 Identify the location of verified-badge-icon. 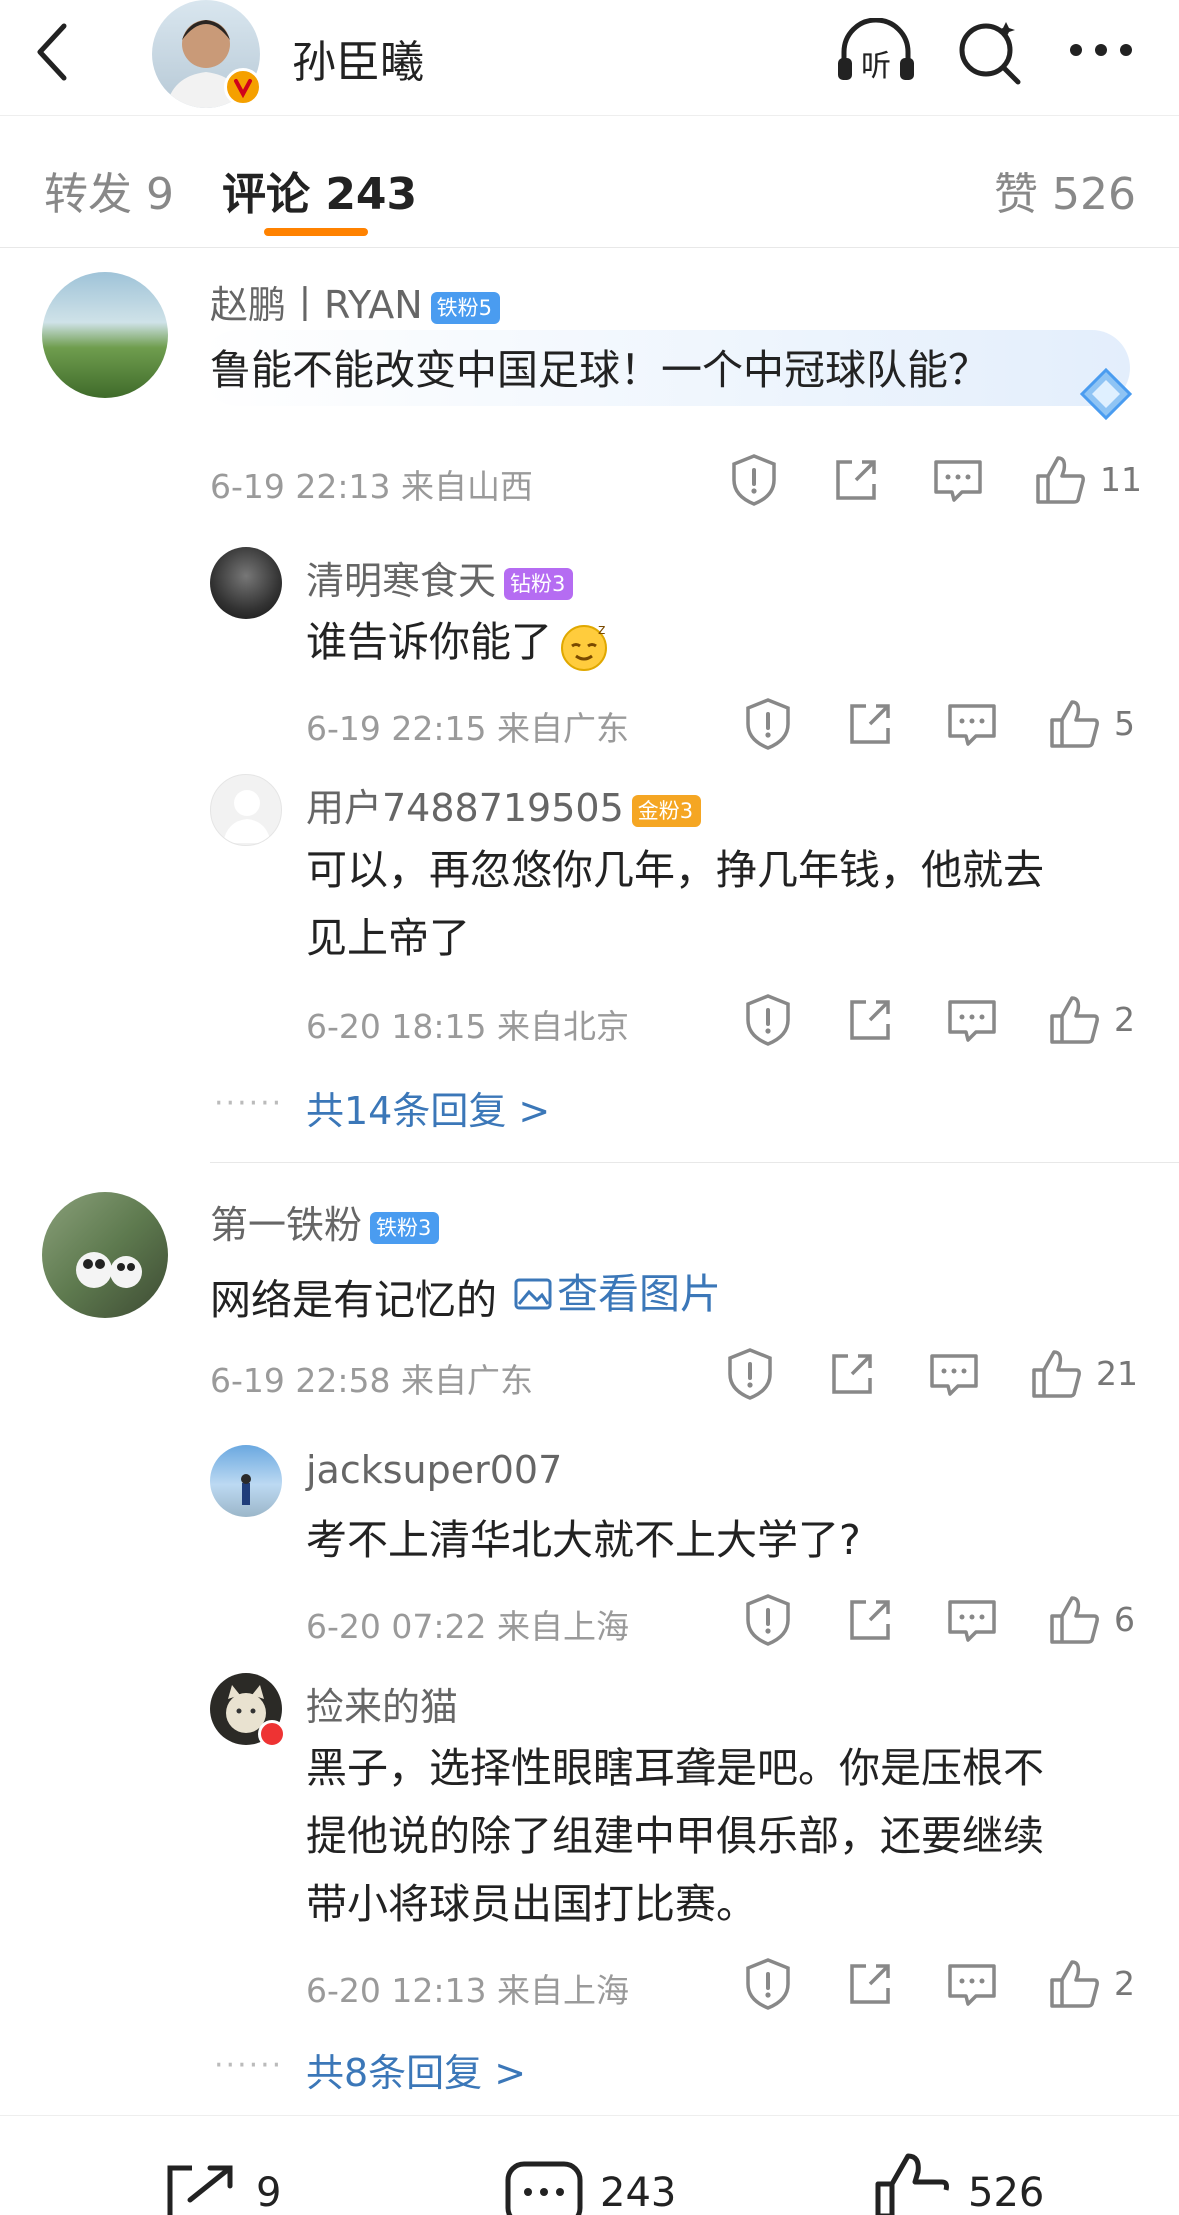
(243, 87).